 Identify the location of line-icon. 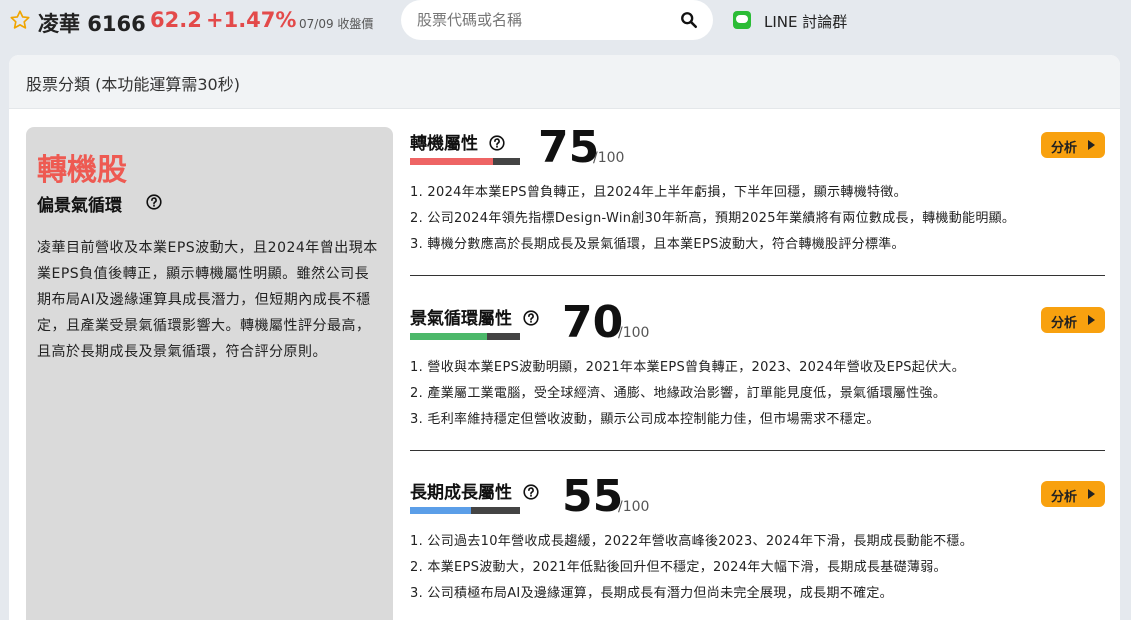
(742, 20).